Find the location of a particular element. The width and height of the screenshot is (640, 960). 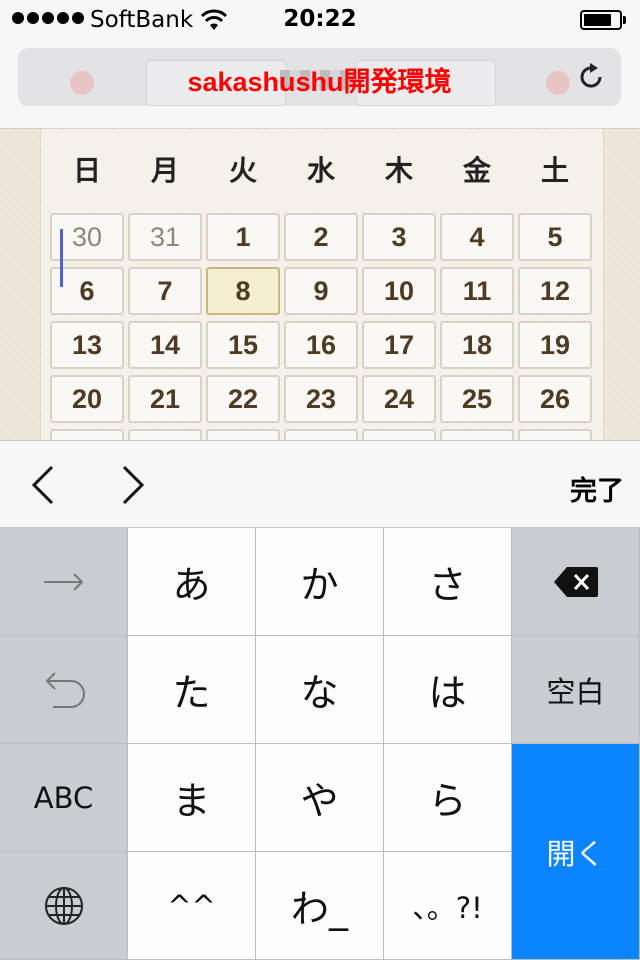

abc-key: ABC is located at coordinates (64, 798).